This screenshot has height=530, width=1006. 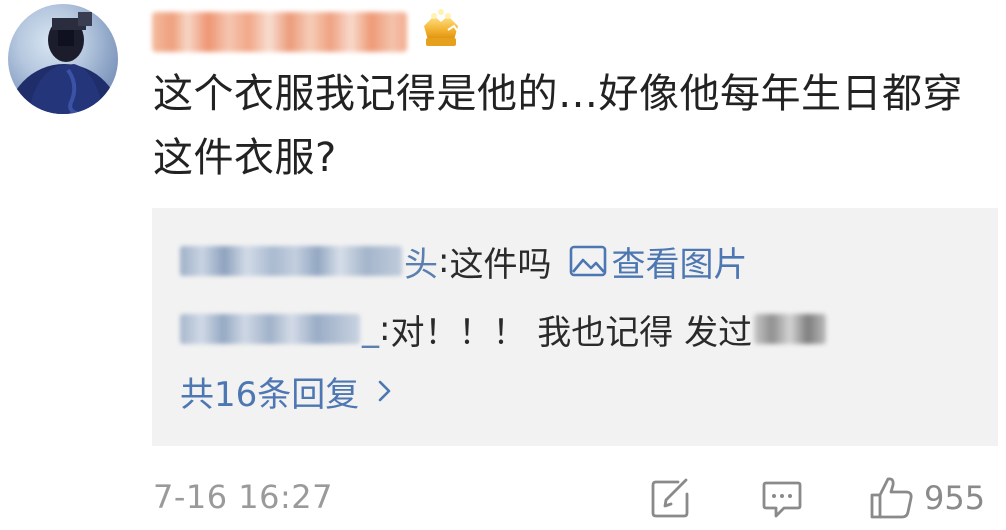 What do you see at coordinates (441, 28) in the screenshot?
I see `gold-badge-icon` at bounding box center [441, 28].